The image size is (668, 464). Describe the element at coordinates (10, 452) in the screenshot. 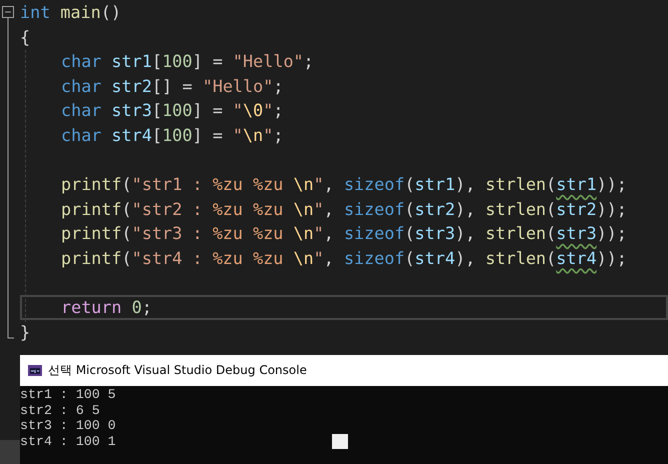

I see `panel-background` at that location.